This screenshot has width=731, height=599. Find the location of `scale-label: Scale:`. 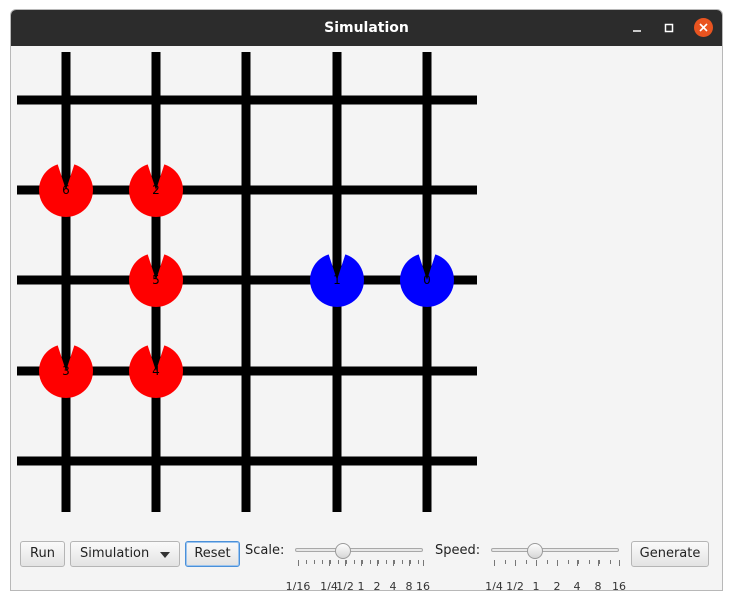

scale-label: Scale: is located at coordinates (265, 550).